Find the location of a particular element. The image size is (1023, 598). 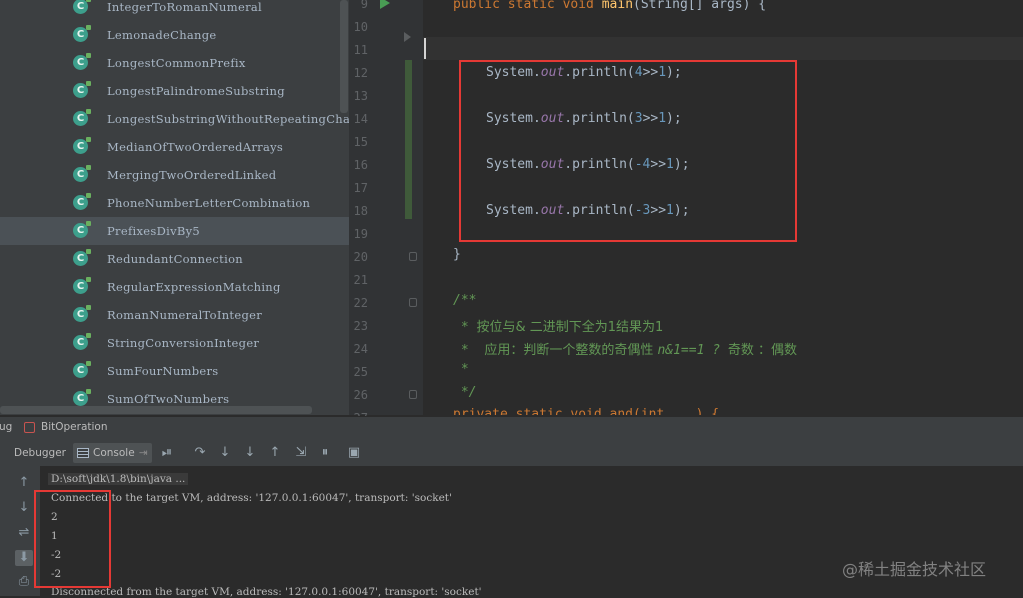

tree-horizontal-scrollbar is located at coordinates (156, 410).